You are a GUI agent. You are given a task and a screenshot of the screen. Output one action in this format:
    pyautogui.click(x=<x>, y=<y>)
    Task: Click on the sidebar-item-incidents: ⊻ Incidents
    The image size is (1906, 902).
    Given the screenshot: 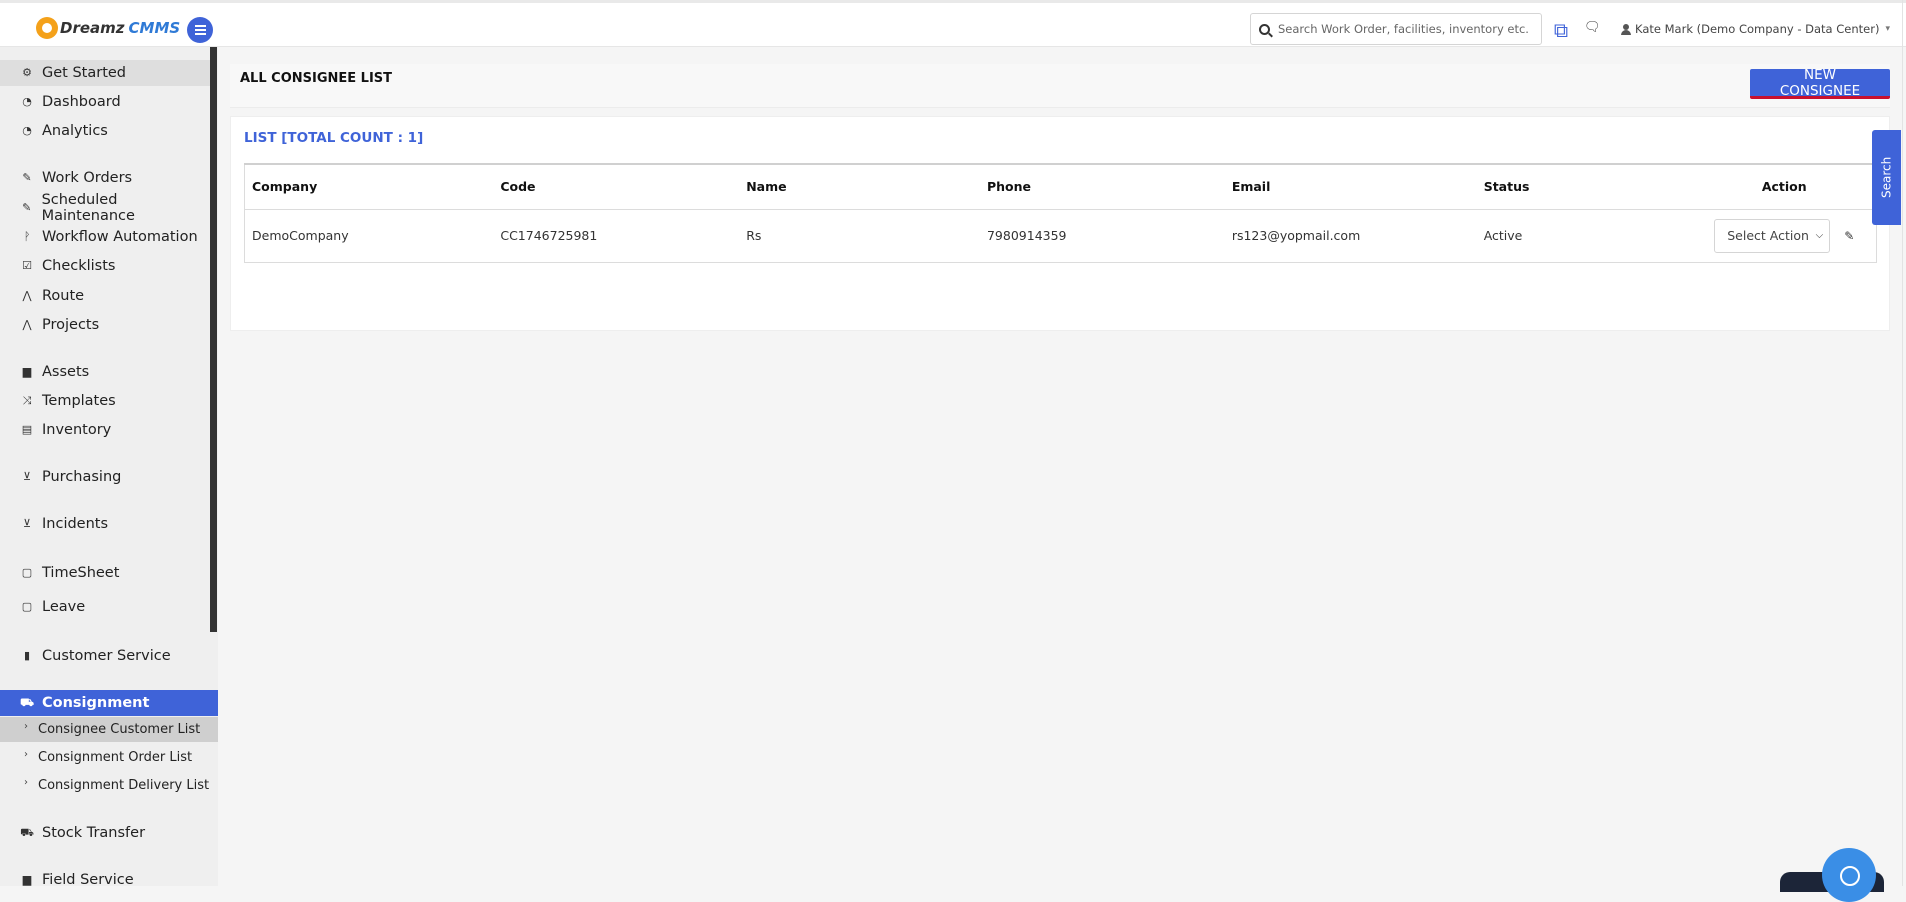 What is the action you would take?
    pyautogui.click(x=105, y=524)
    